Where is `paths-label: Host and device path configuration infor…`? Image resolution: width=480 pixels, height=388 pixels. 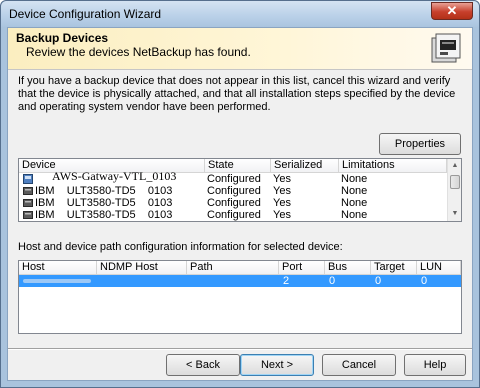 paths-label: Host and device path configuration infor… is located at coordinates (180, 247).